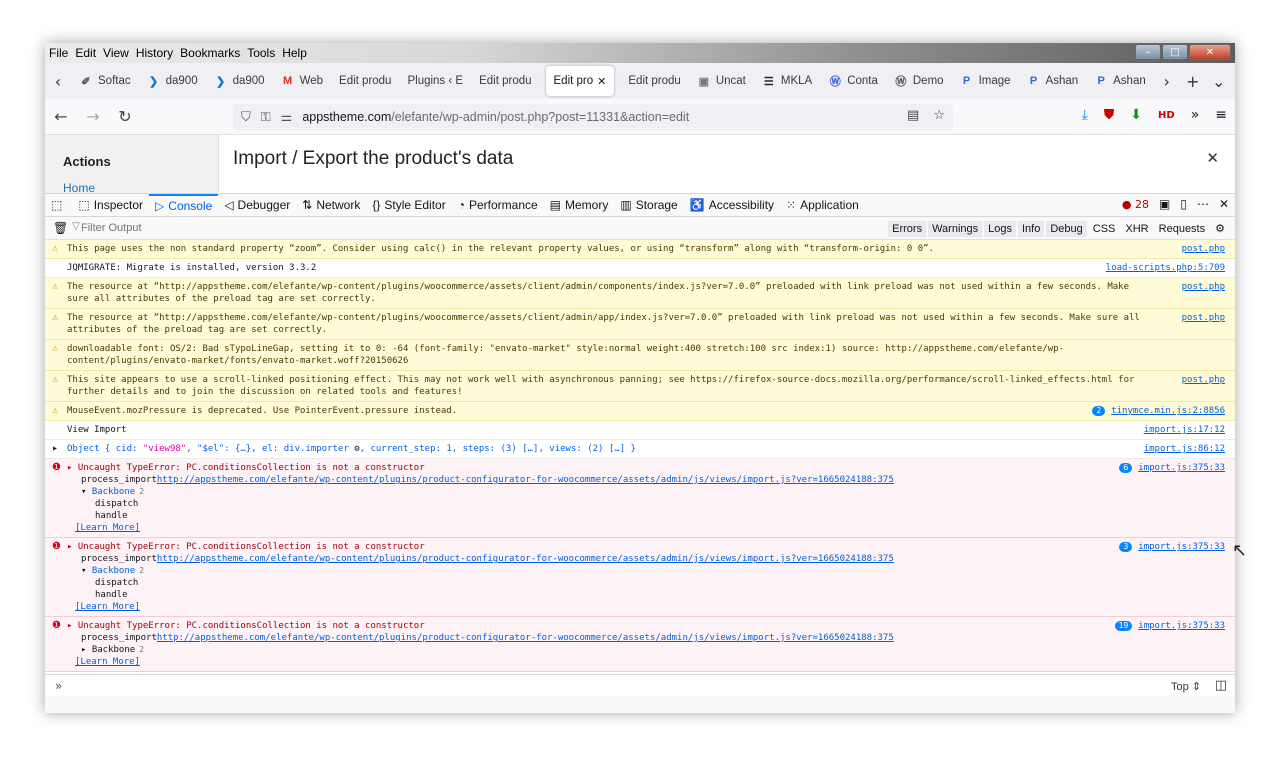 This screenshot has width=1280, height=759. I want to click on ublock-icon: ⛊, so click(1109, 115).